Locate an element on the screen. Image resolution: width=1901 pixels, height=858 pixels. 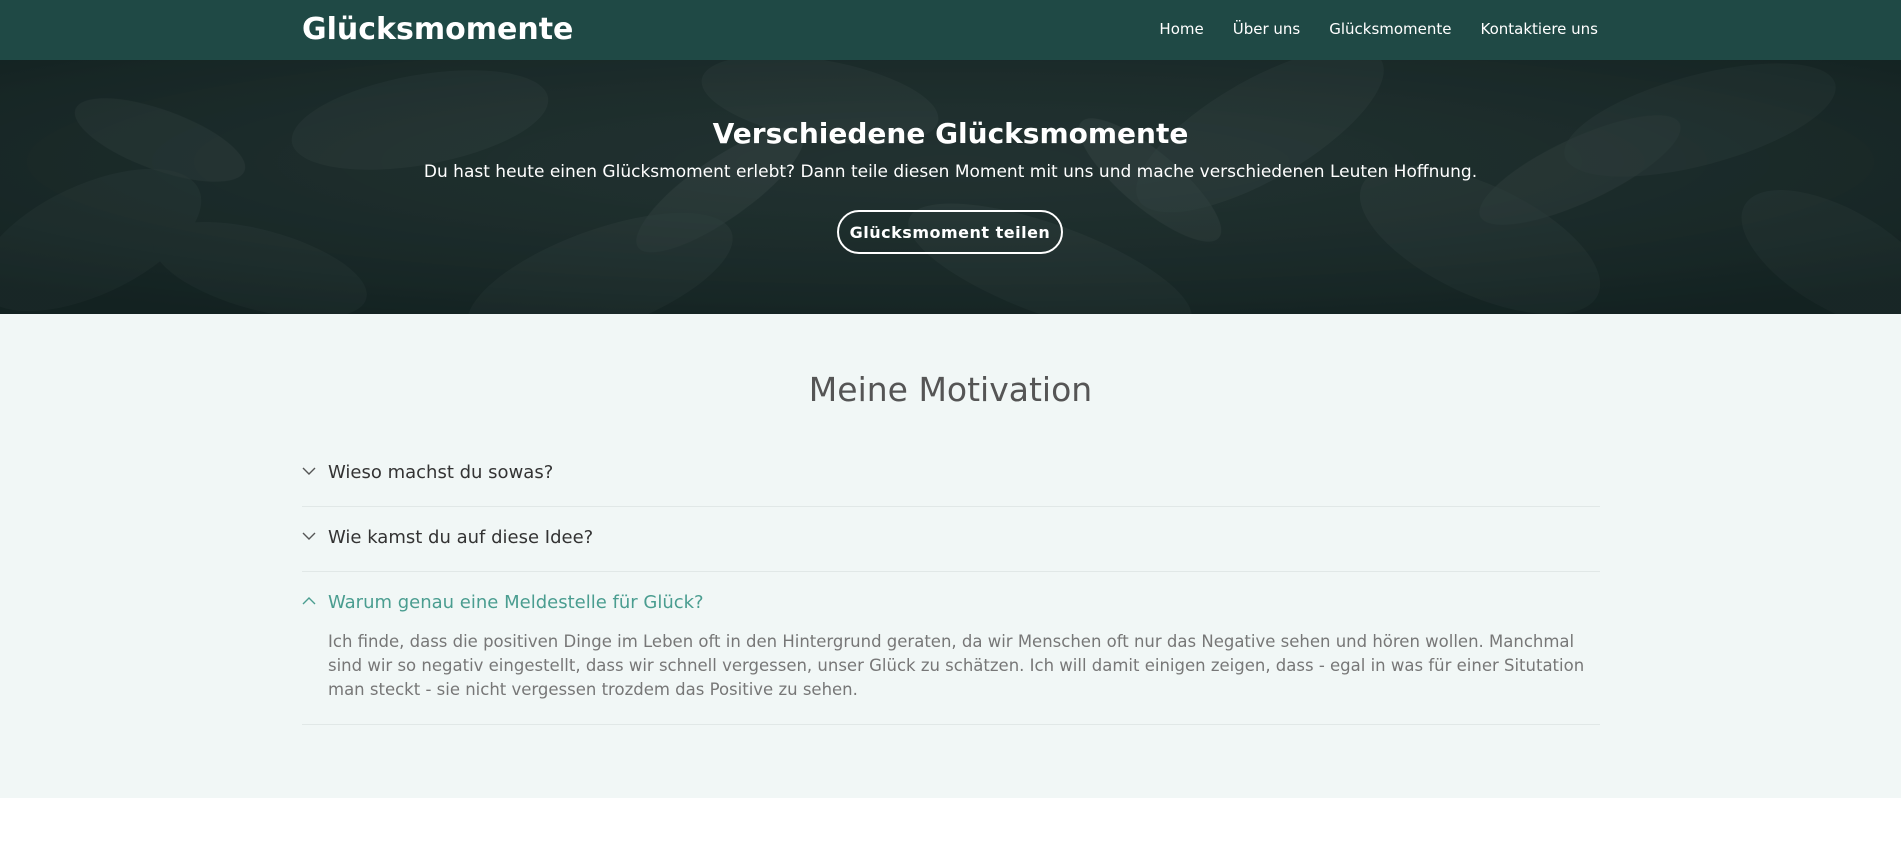
hero-title: Verschiedene Glücksmomente is located at coordinates (950, 133).